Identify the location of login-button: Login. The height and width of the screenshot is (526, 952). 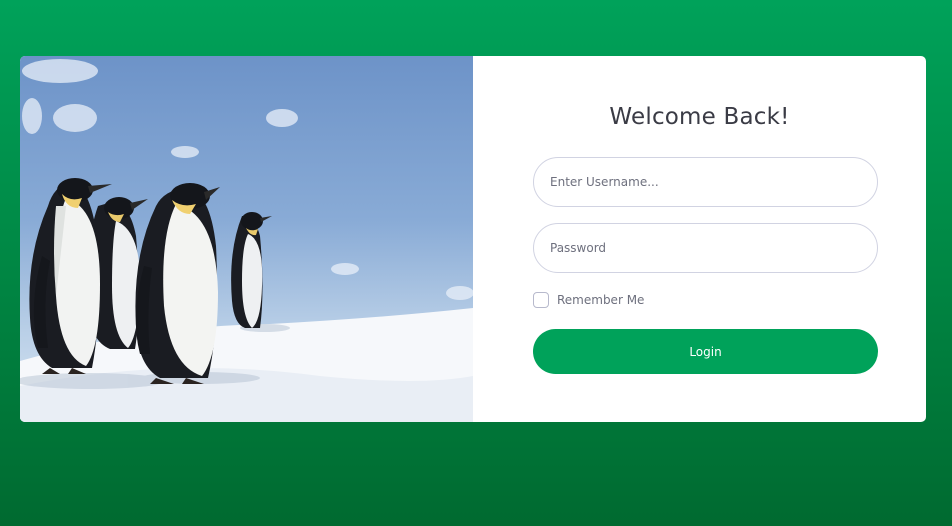
(705, 351).